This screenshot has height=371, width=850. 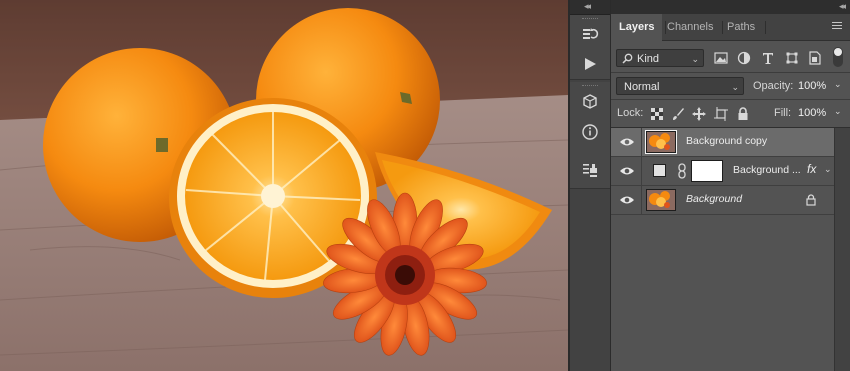 I want to click on expand-effects-chevron-icon: ⌄, so click(x=828, y=169).